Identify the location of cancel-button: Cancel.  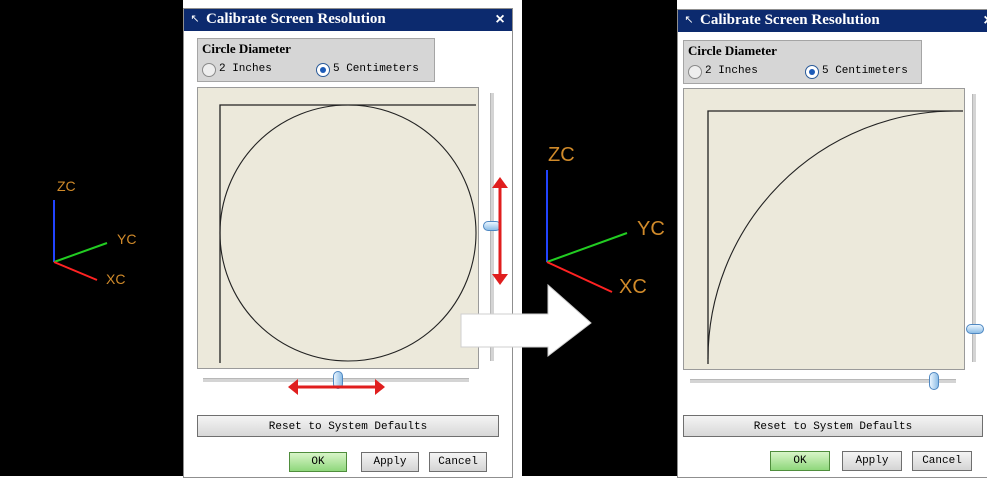
(458, 462).